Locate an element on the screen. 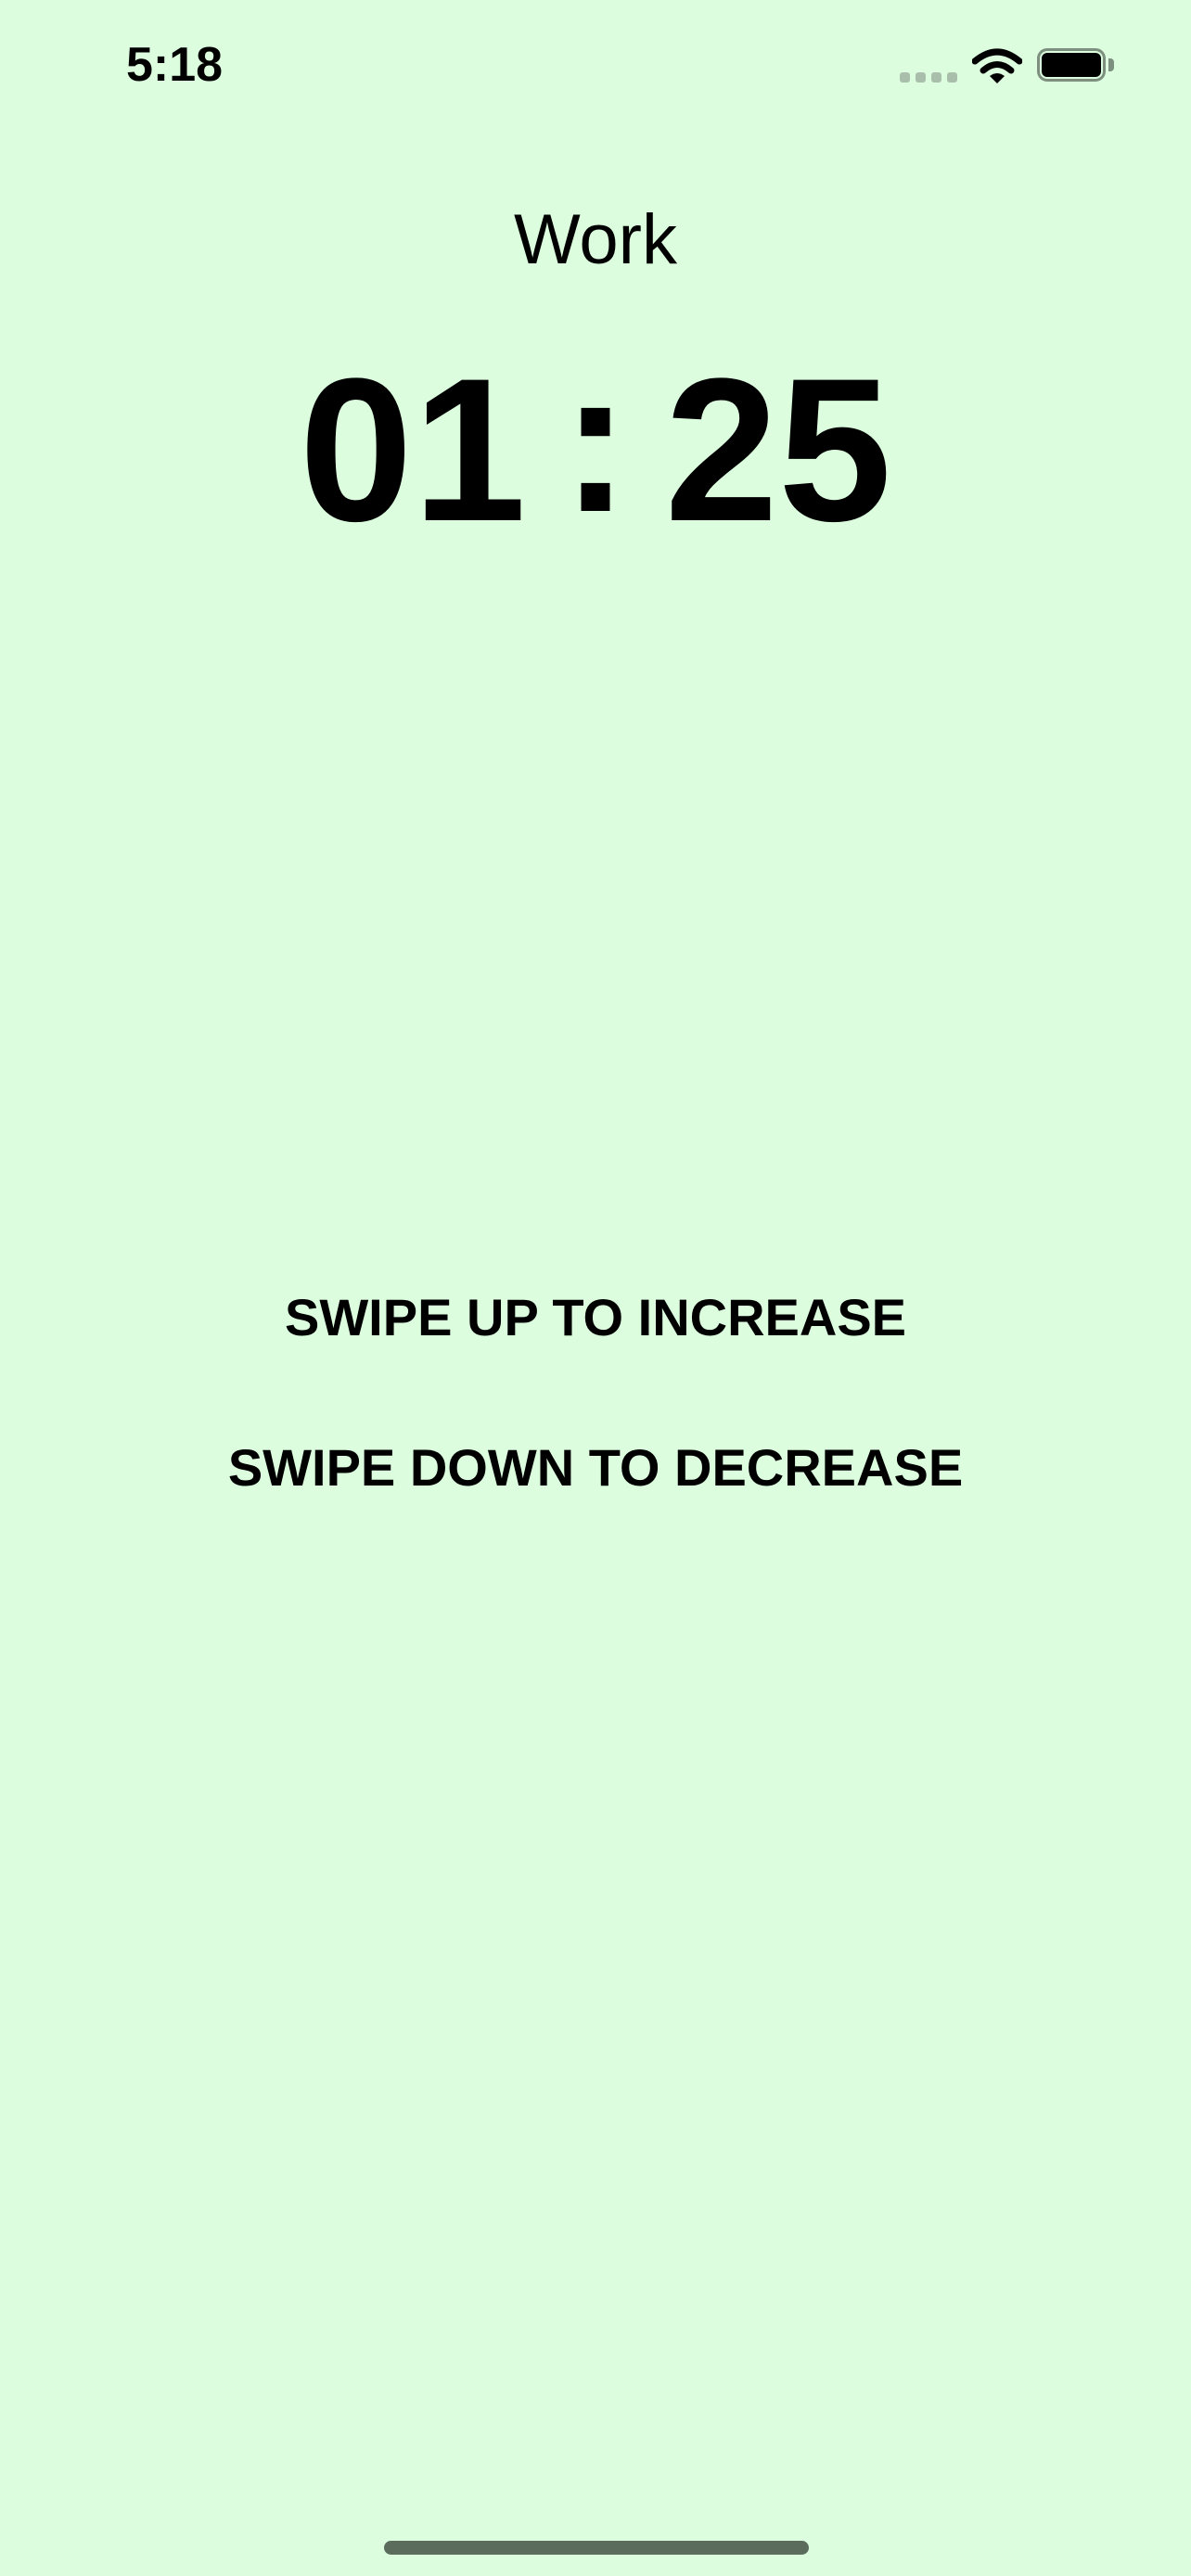 The width and height of the screenshot is (1191, 2576). swipe-down-instruction: SWIPE DOWN TO DECREASE is located at coordinates (595, 1467).